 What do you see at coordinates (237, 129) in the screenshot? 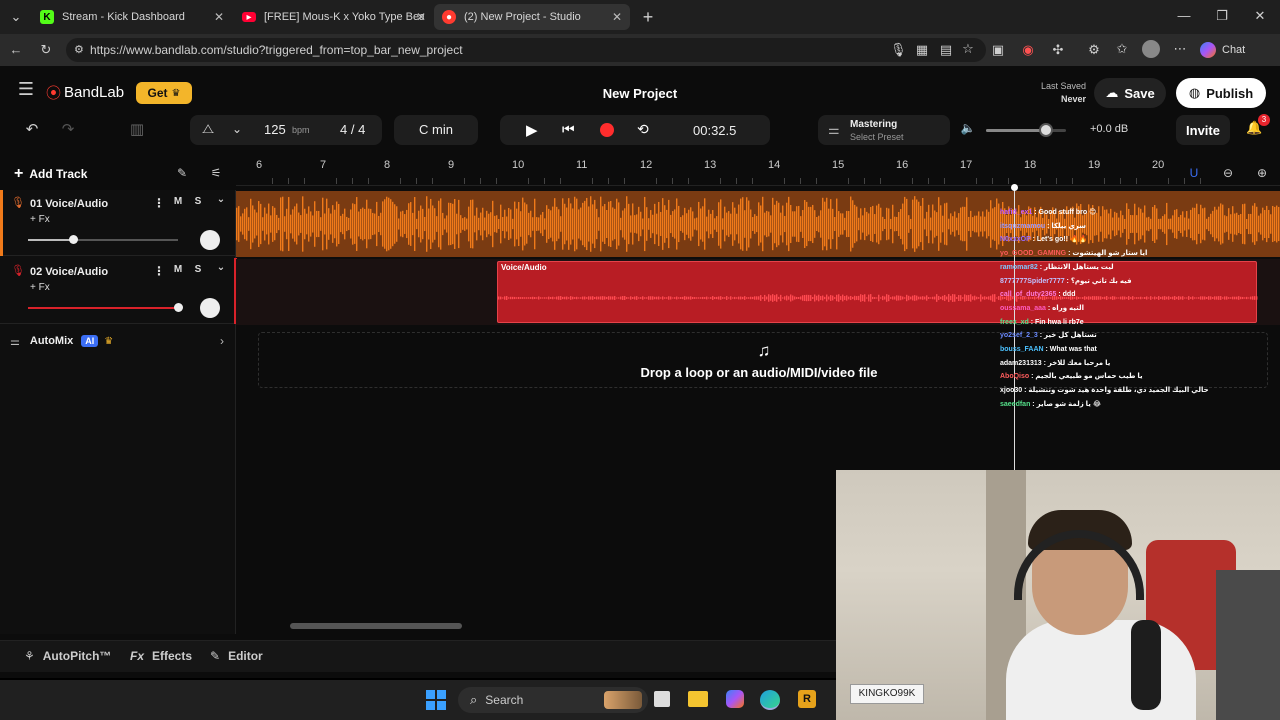
I see `metronome-dropdown-chevron-icon: ⌄` at bounding box center [237, 129].